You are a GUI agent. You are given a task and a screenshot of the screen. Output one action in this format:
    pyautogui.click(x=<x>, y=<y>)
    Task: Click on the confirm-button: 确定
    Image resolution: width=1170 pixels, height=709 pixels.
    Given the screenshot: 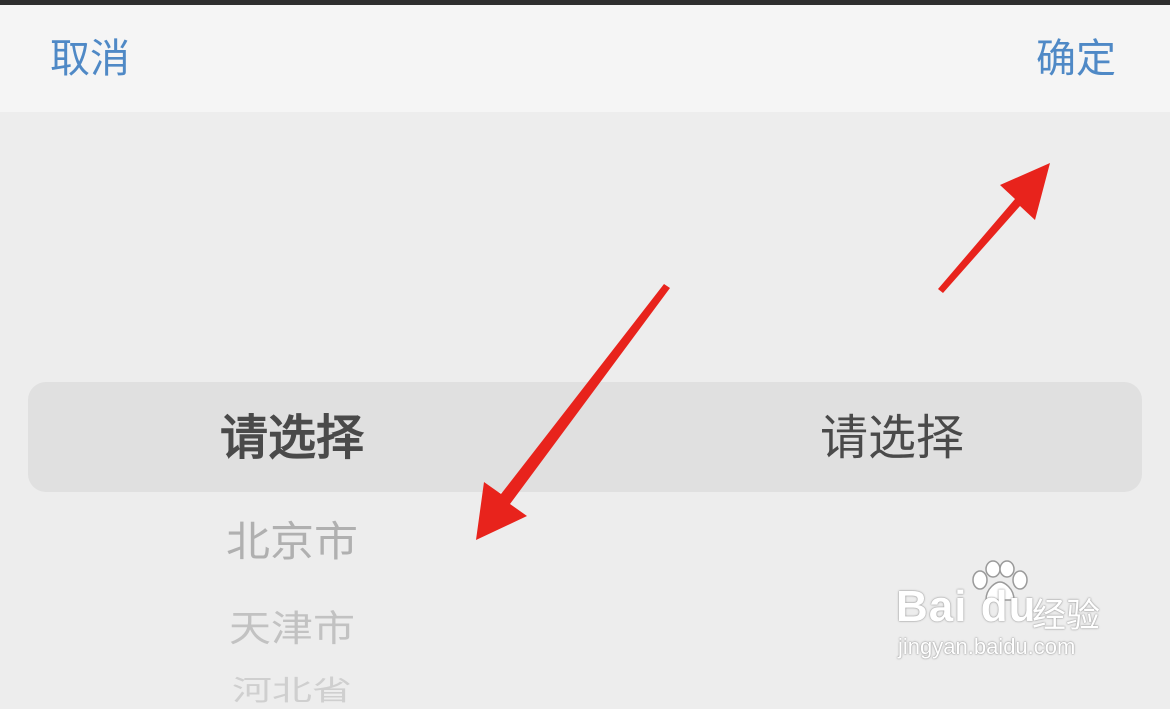 What is the action you would take?
    pyautogui.click(x=1076, y=59)
    